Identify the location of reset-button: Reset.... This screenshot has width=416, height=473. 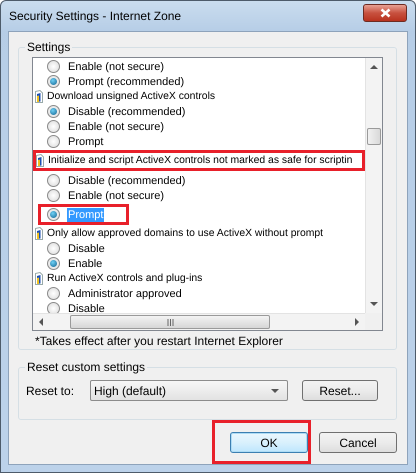
(340, 390).